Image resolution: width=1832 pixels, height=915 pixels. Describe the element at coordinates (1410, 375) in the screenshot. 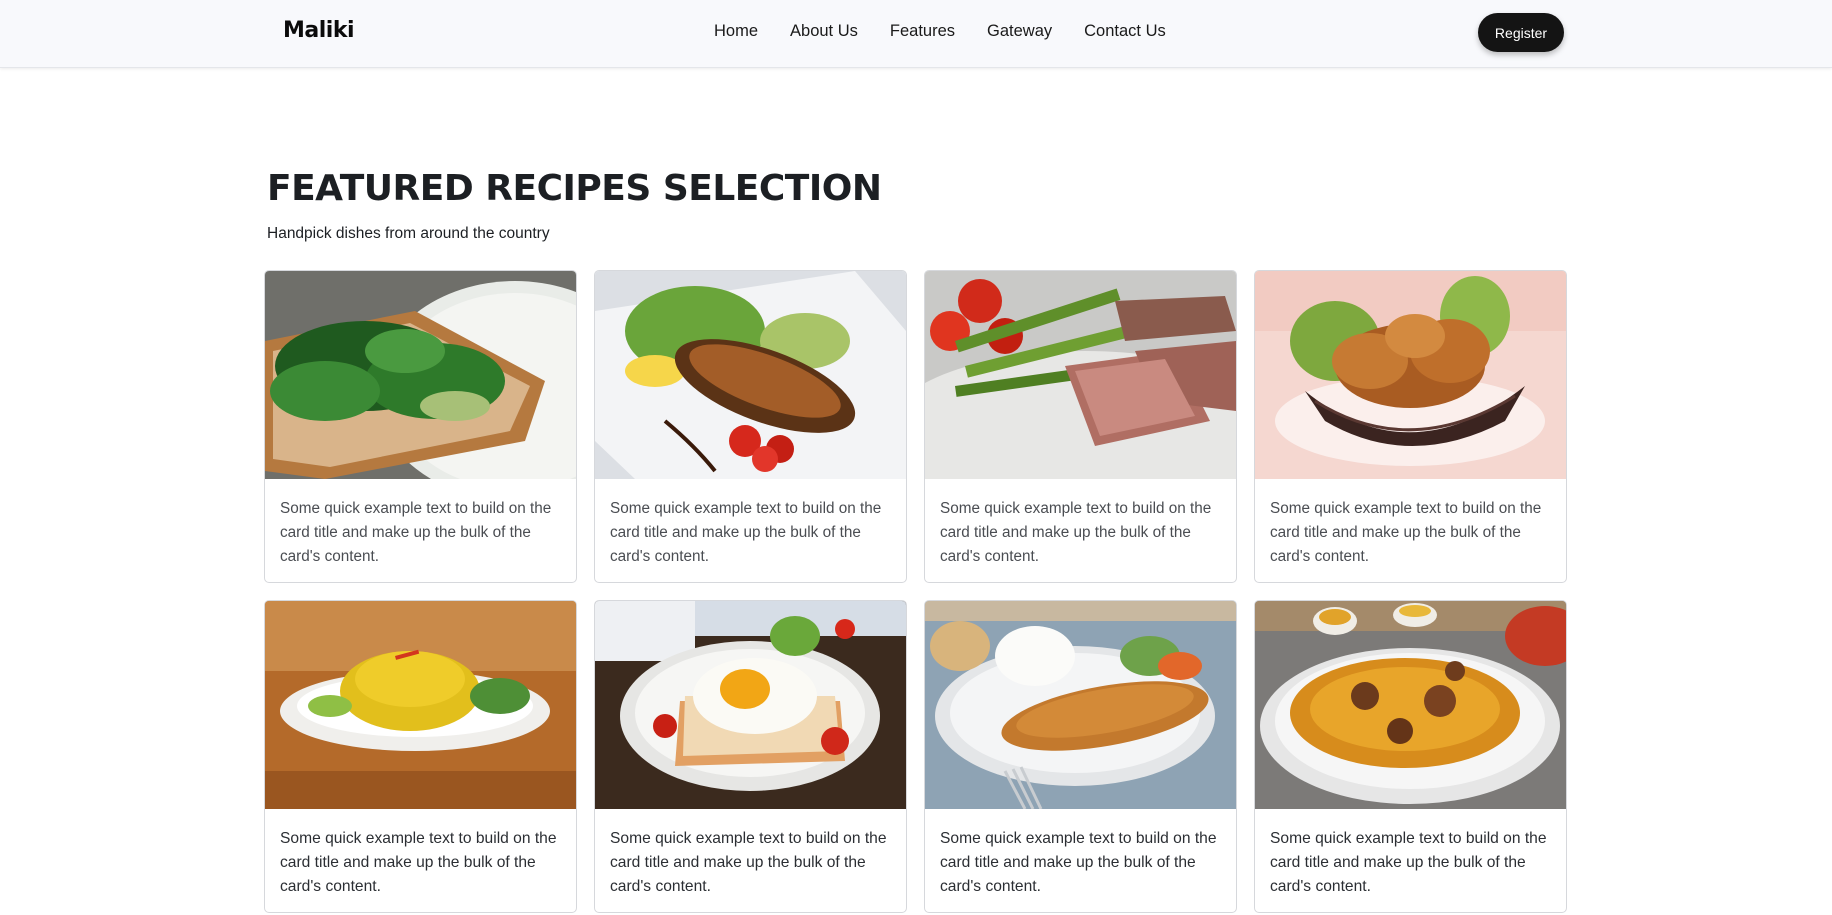

I see `recipe-image-fried-chicken` at that location.